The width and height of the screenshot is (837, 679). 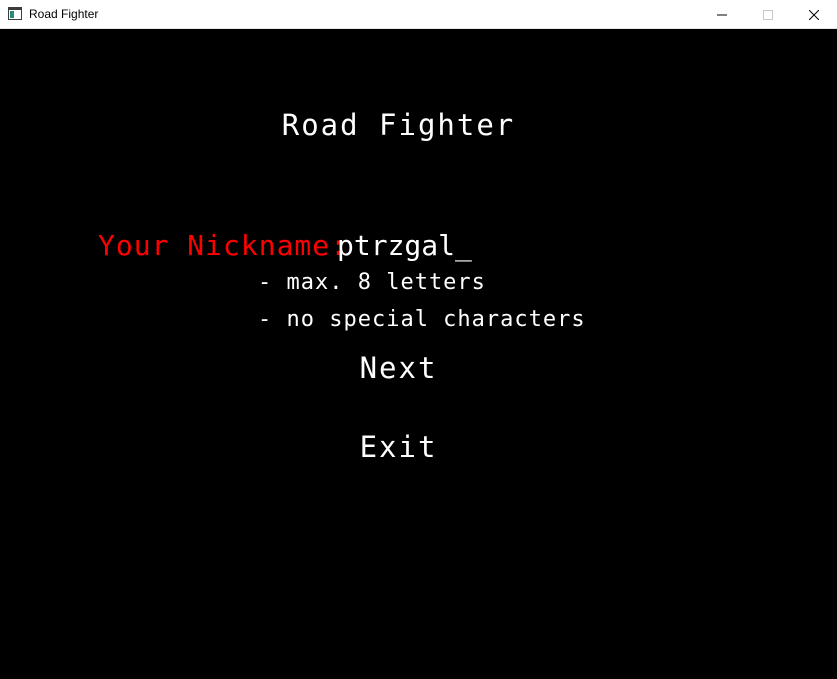 I want to click on app-window-icon, so click(x=15, y=13).